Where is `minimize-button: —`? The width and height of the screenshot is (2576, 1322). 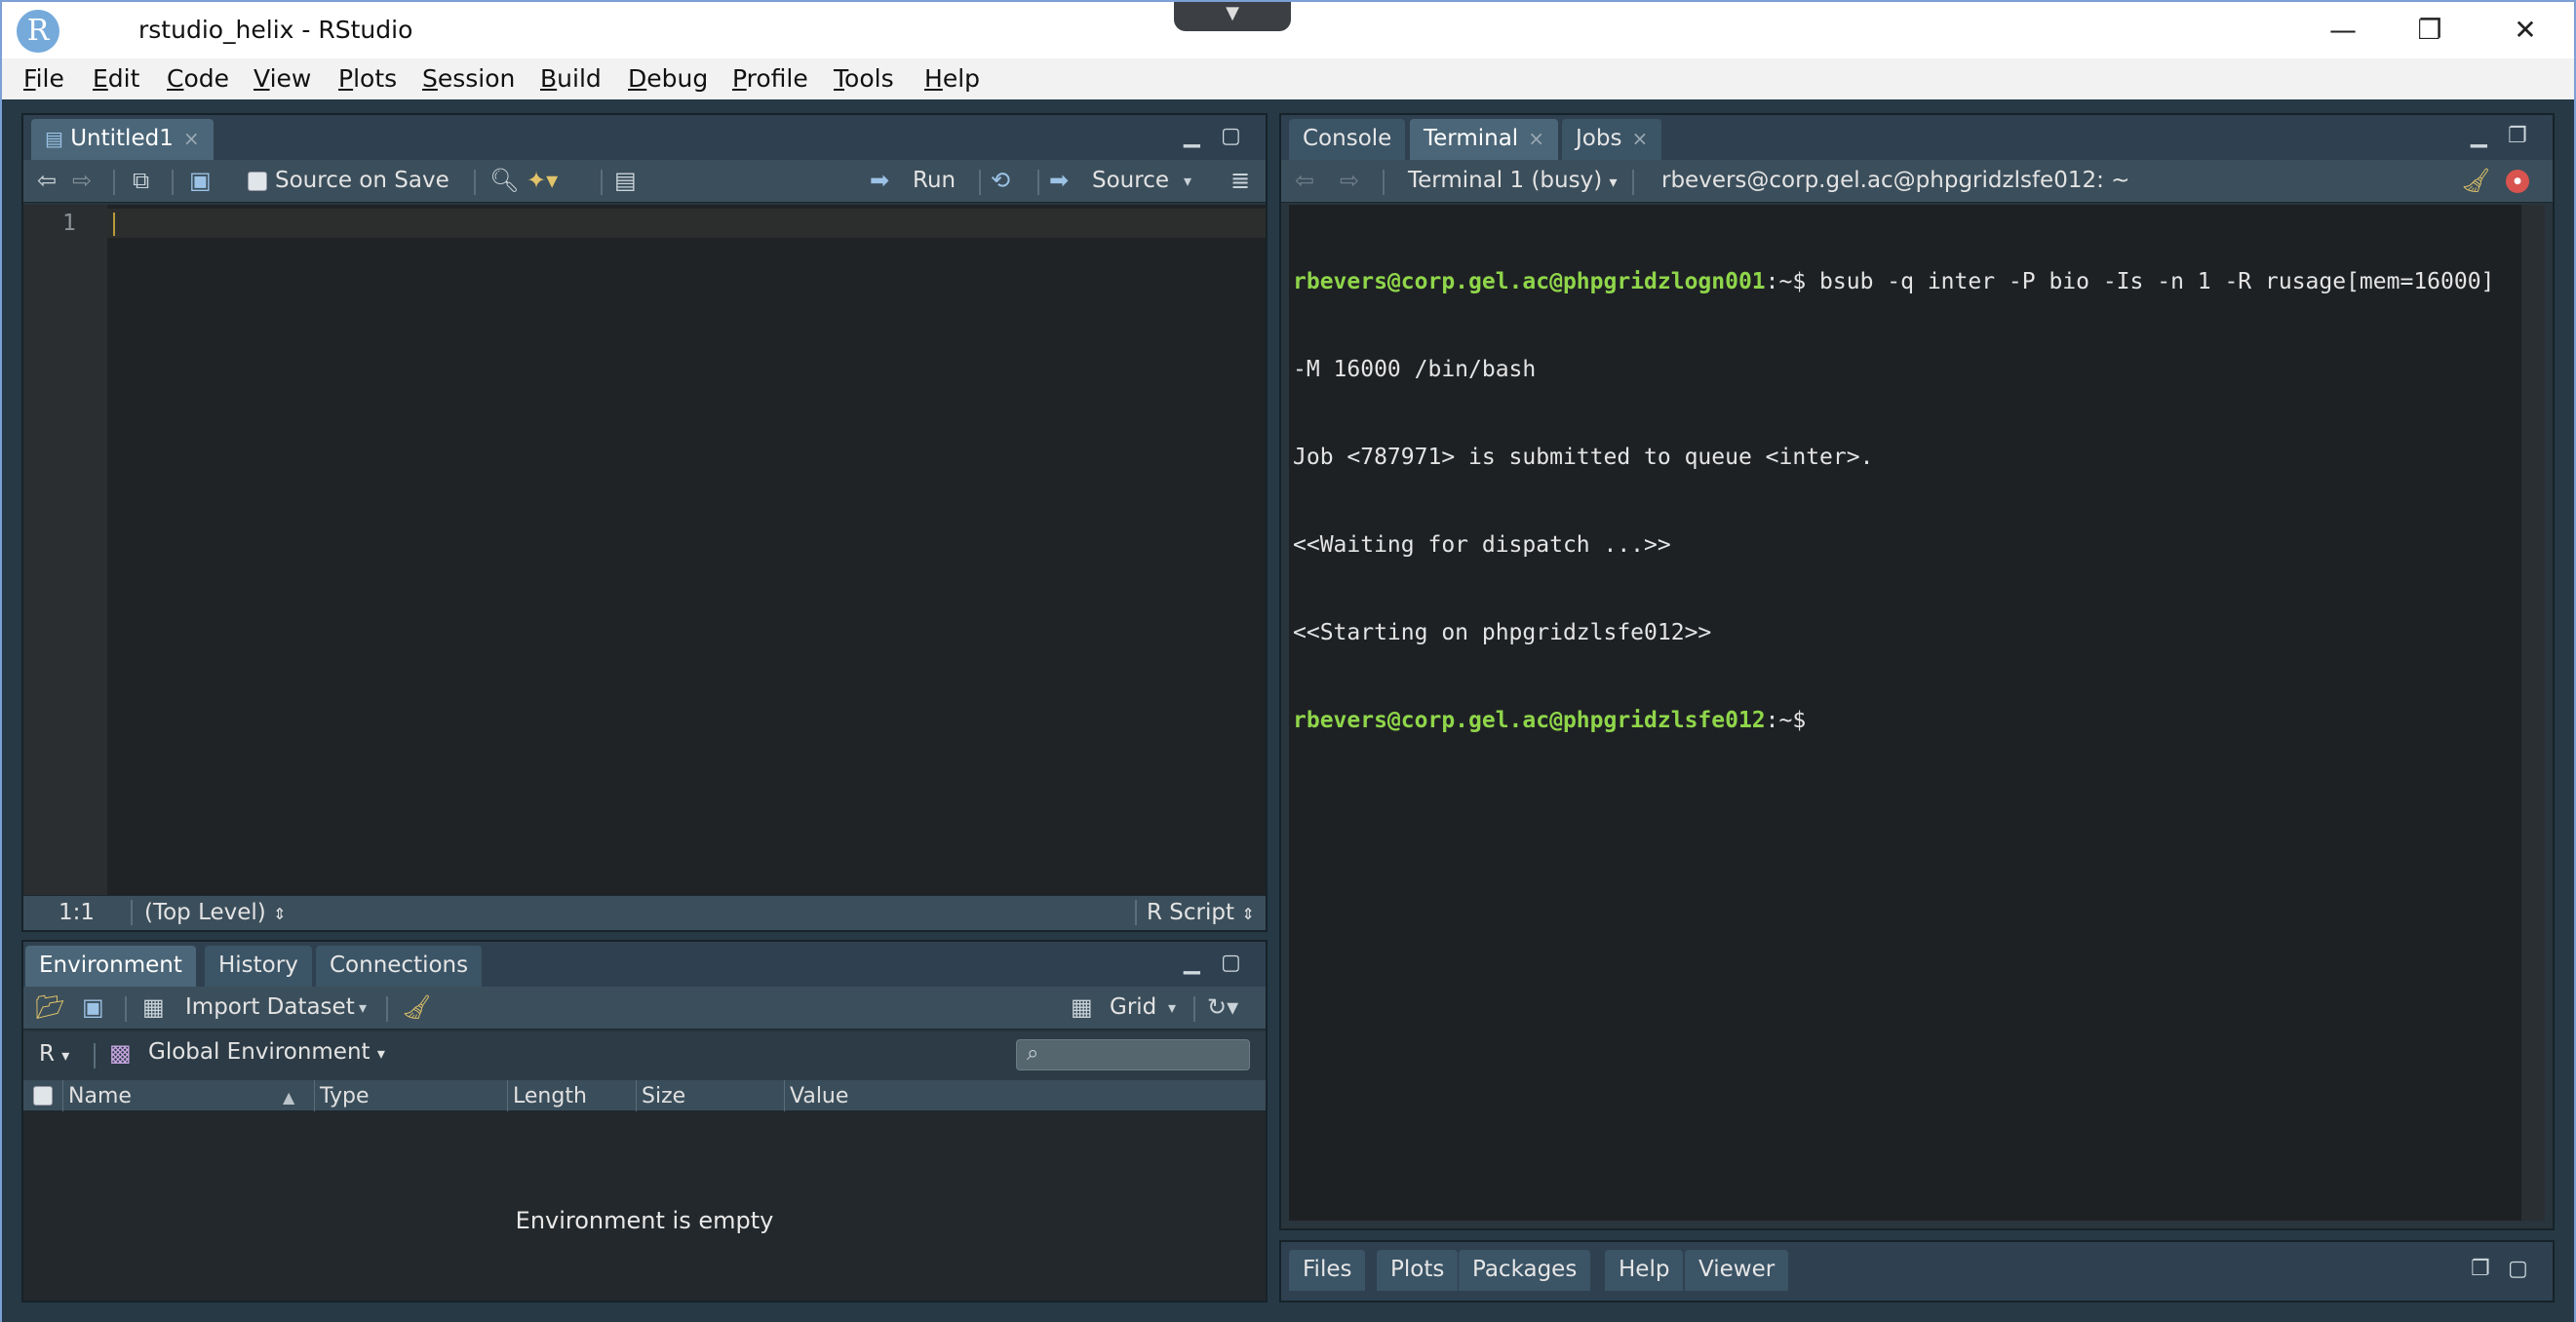 minimize-button: — is located at coordinates (2343, 30).